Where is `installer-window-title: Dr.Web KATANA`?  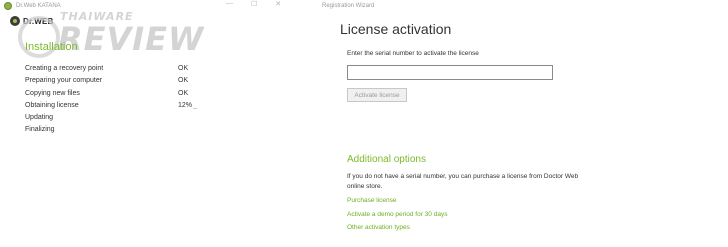
installer-window-title: Dr.Web KATANA is located at coordinates (38, 6).